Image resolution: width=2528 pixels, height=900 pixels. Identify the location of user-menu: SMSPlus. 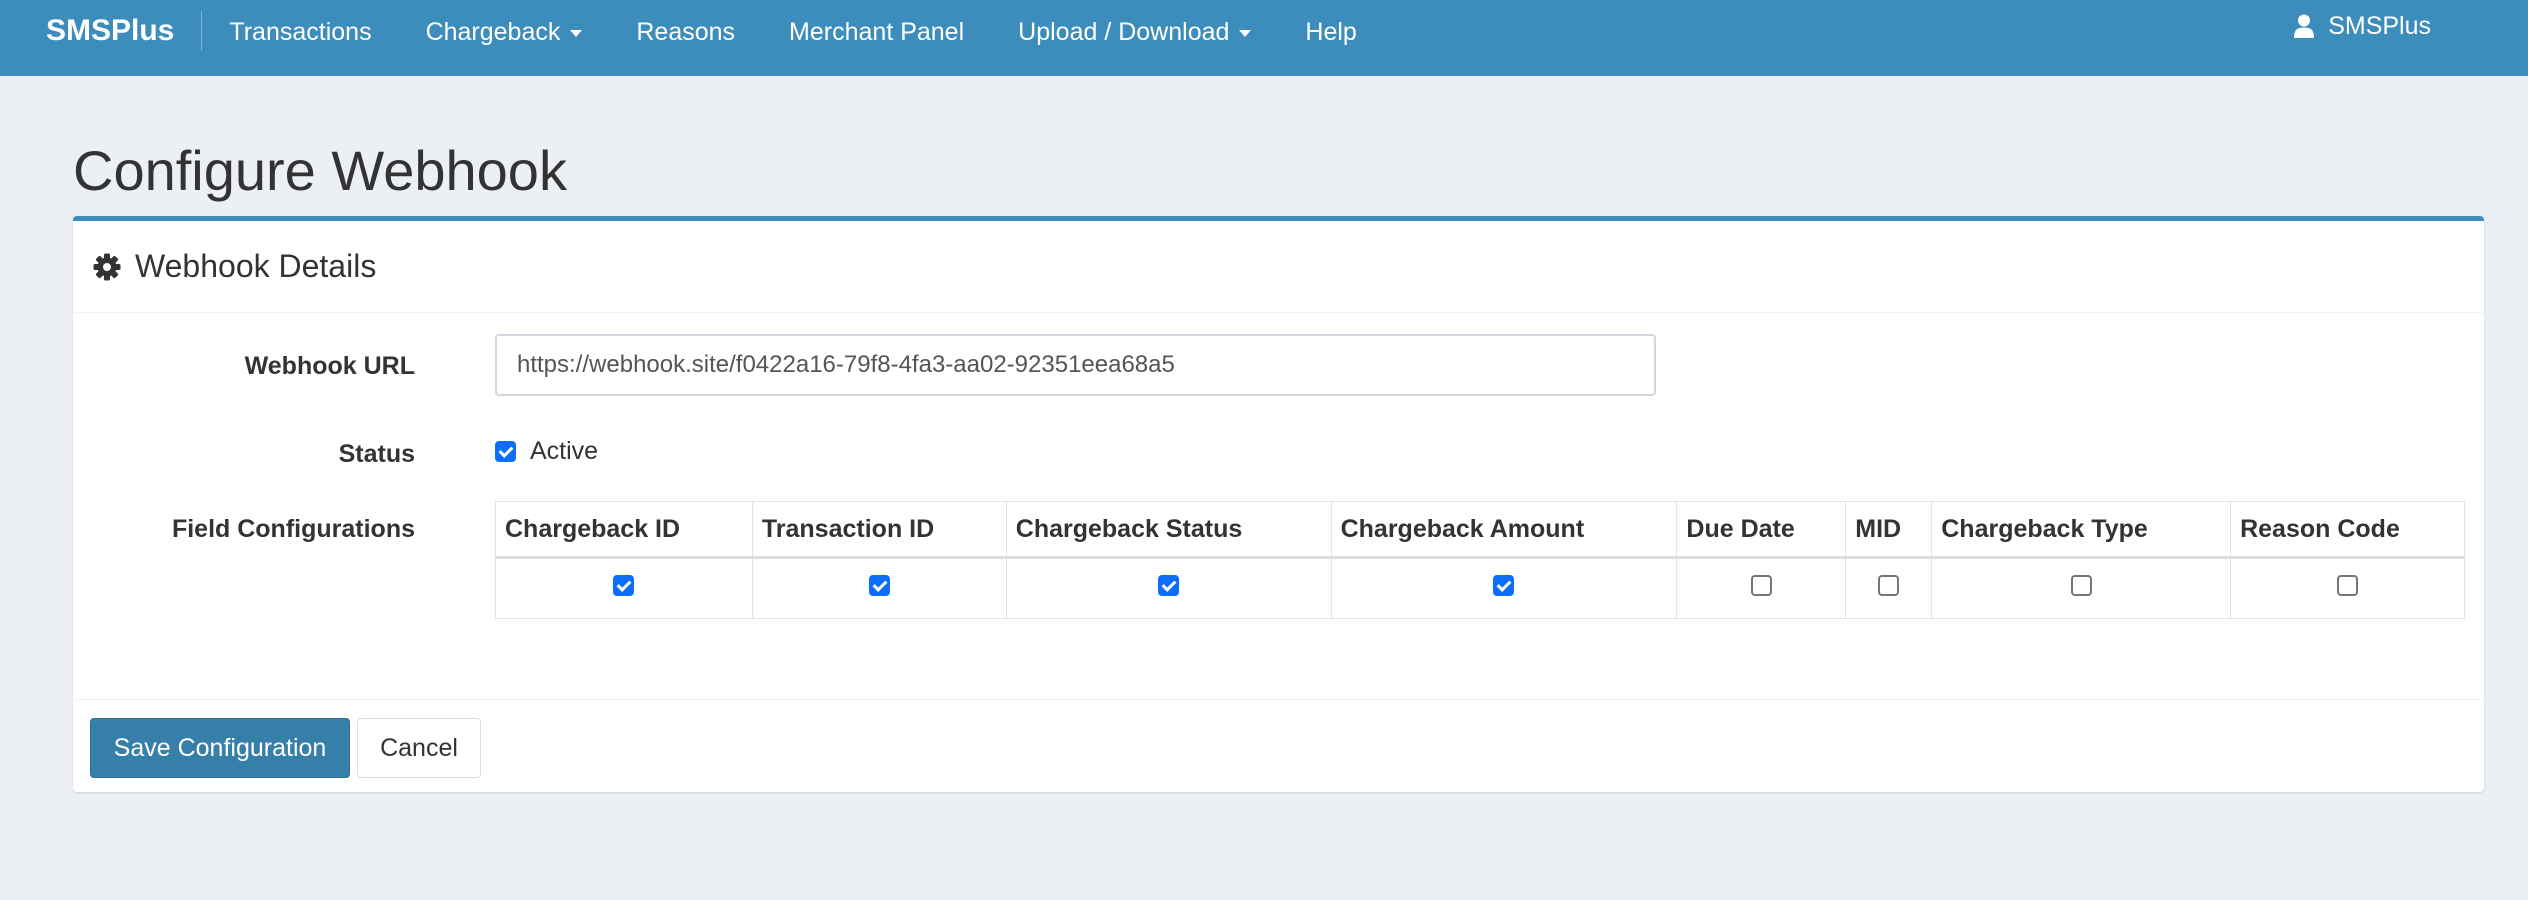
(2362, 32).